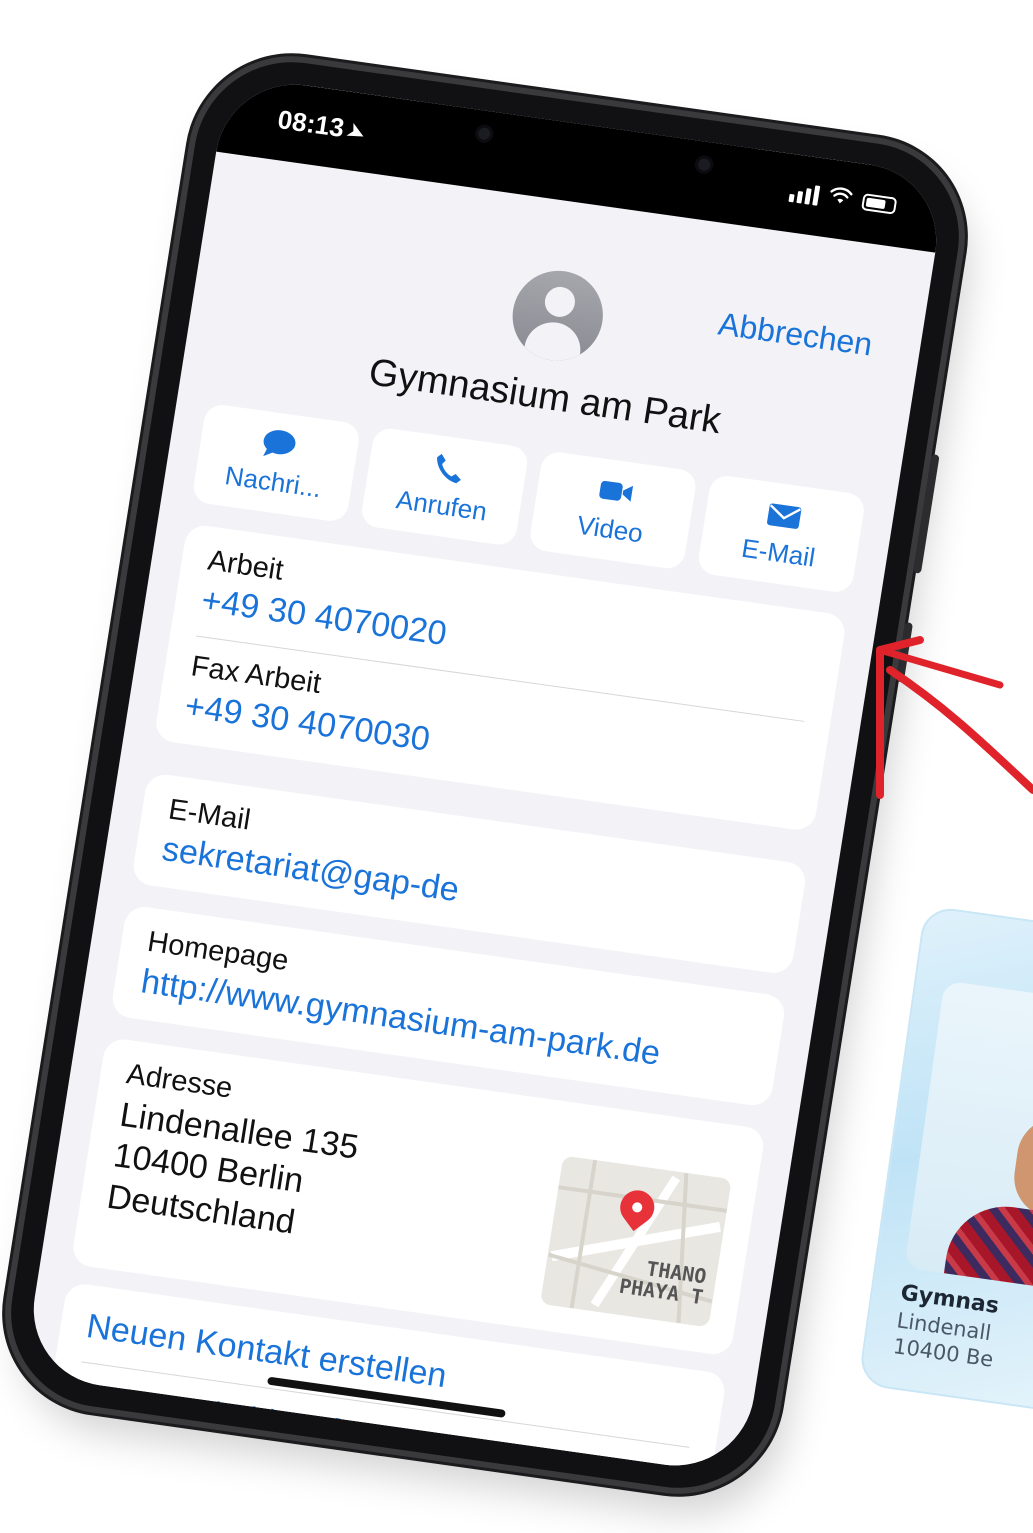 The image size is (1033, 1533). I want to click on red-arrow-annotation, so click(954, 717).